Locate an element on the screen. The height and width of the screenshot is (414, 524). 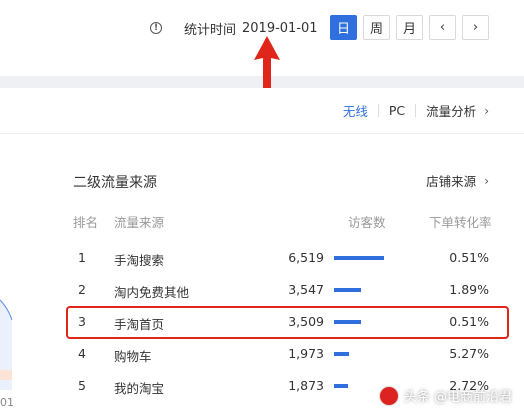
row-source: 手淘搜索 is located at coordinates (139, 260).